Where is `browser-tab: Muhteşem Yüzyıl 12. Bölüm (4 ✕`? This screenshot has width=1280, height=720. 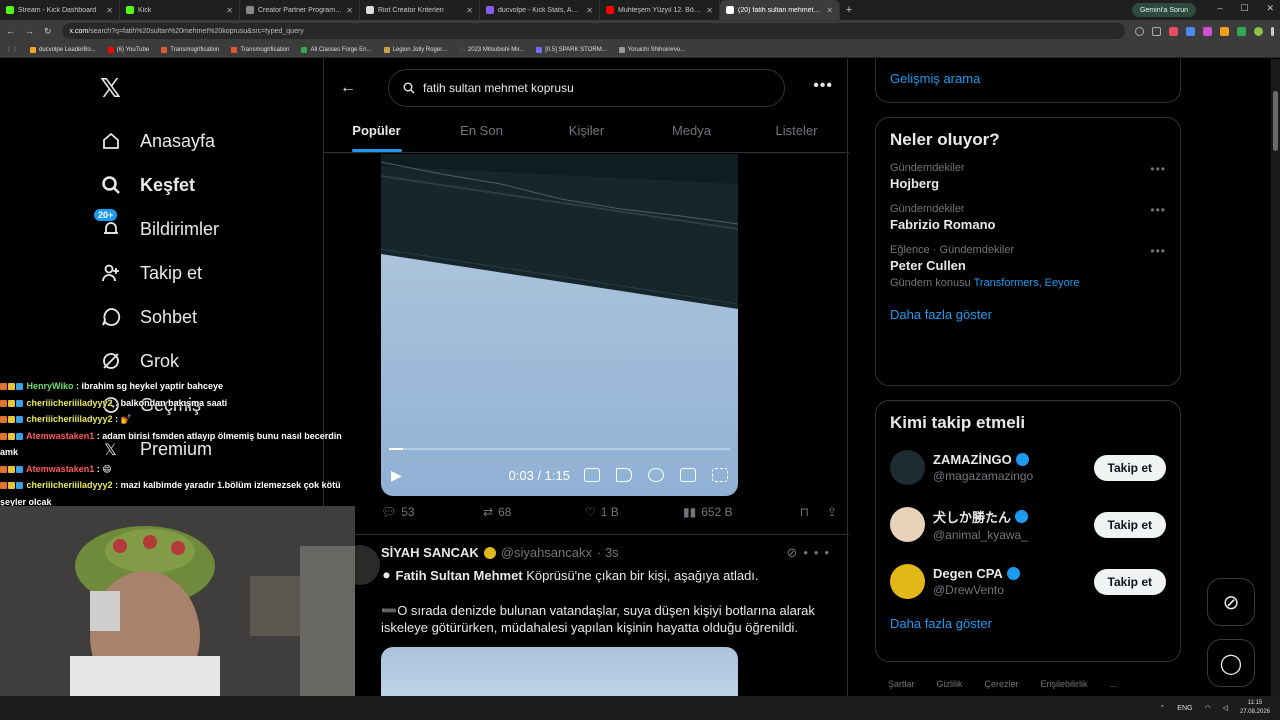
browser-tab: Muhteşem Yüzyıl 12. Bölüm (4 ✕ is located at coordinates (660, 10).